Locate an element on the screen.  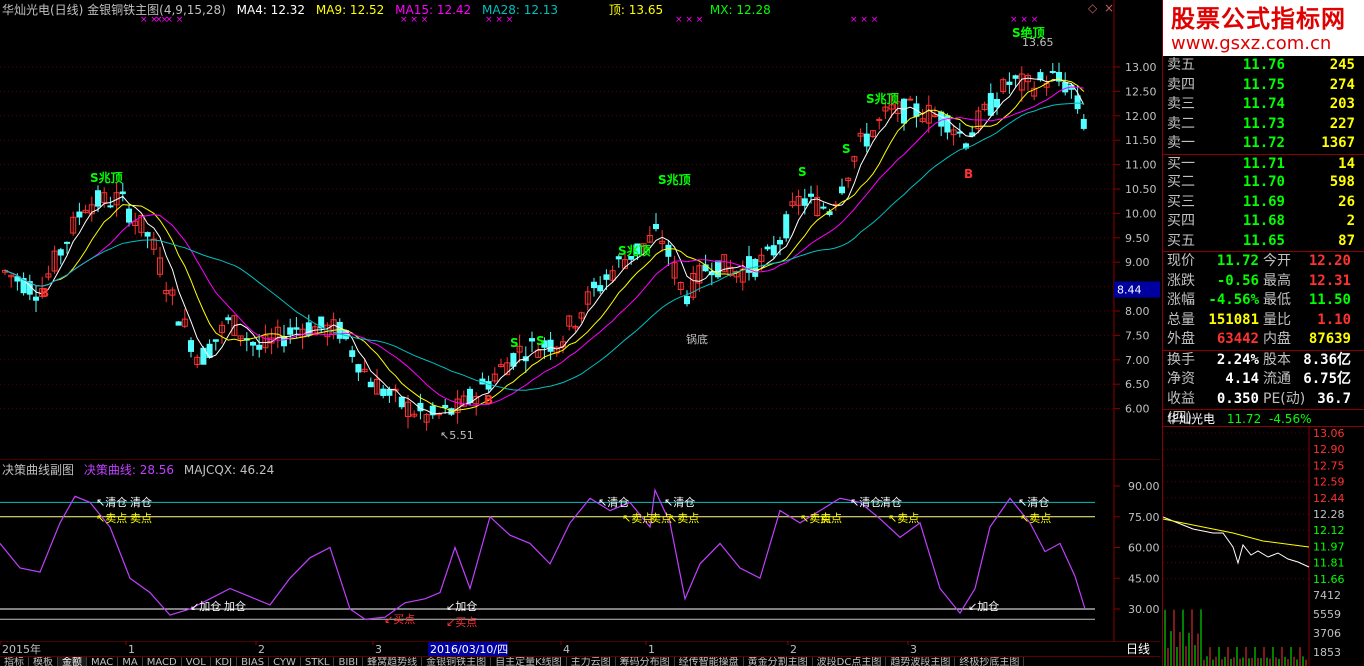
sub-tick-label: 45.00 is located at coordinates (1144, 578).